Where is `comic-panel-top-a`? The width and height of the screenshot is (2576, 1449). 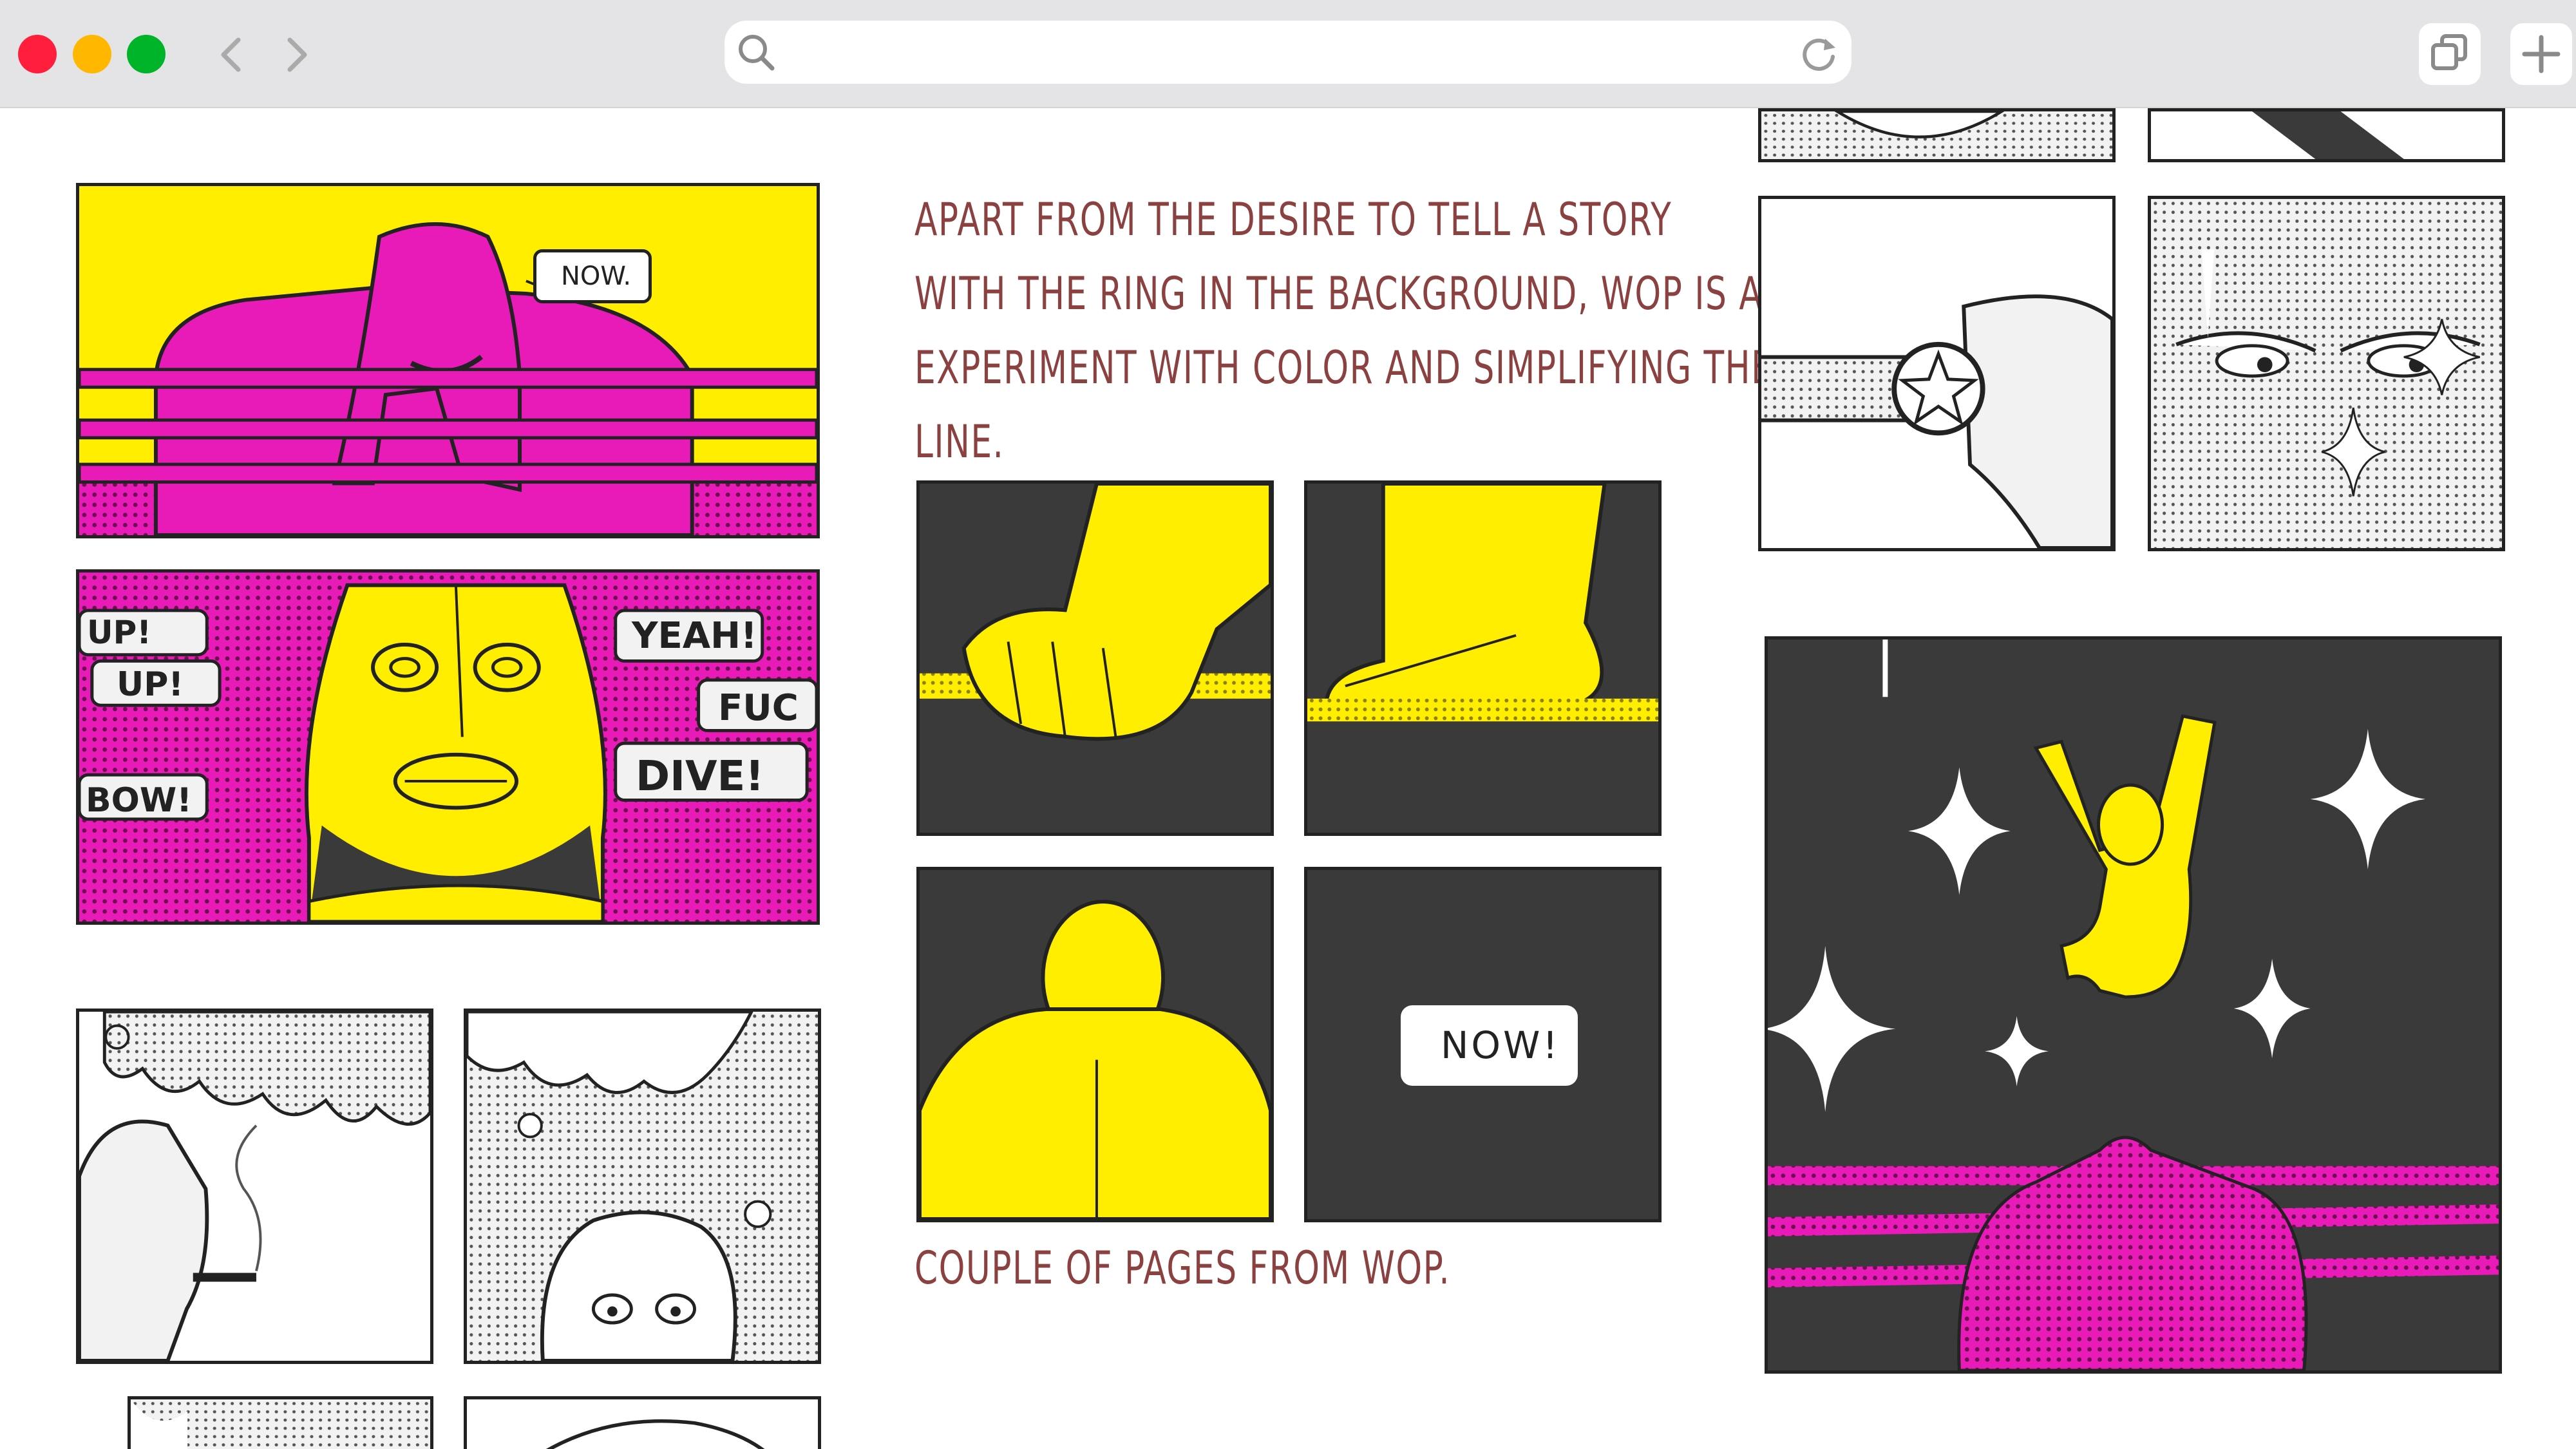
comic-panel-top-a is located at coordinates (1937, 135).